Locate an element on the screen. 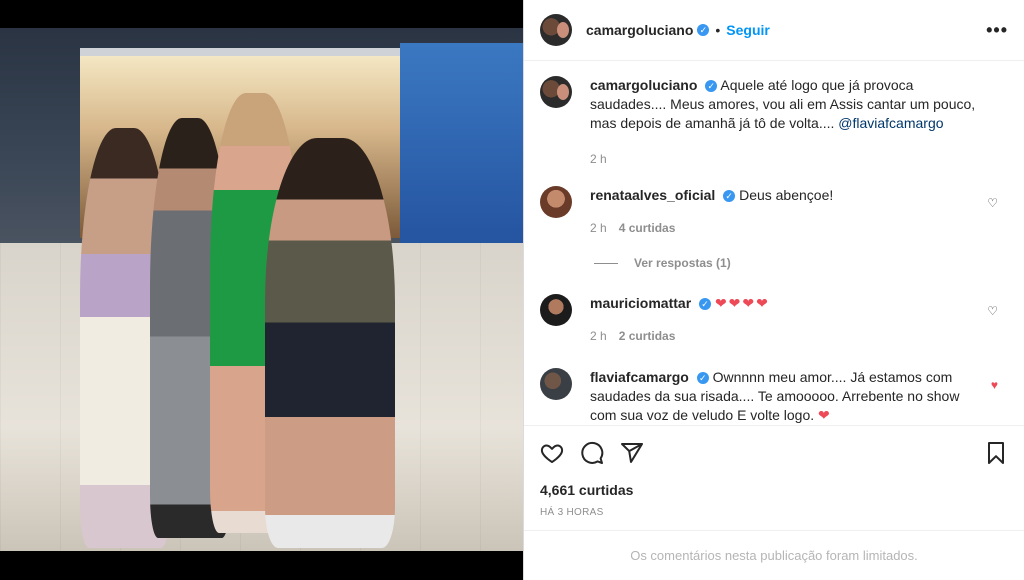 Image resolution: width=1024 pixels, height=580 pixels. comment-icon is located at coordinates (592, 453).